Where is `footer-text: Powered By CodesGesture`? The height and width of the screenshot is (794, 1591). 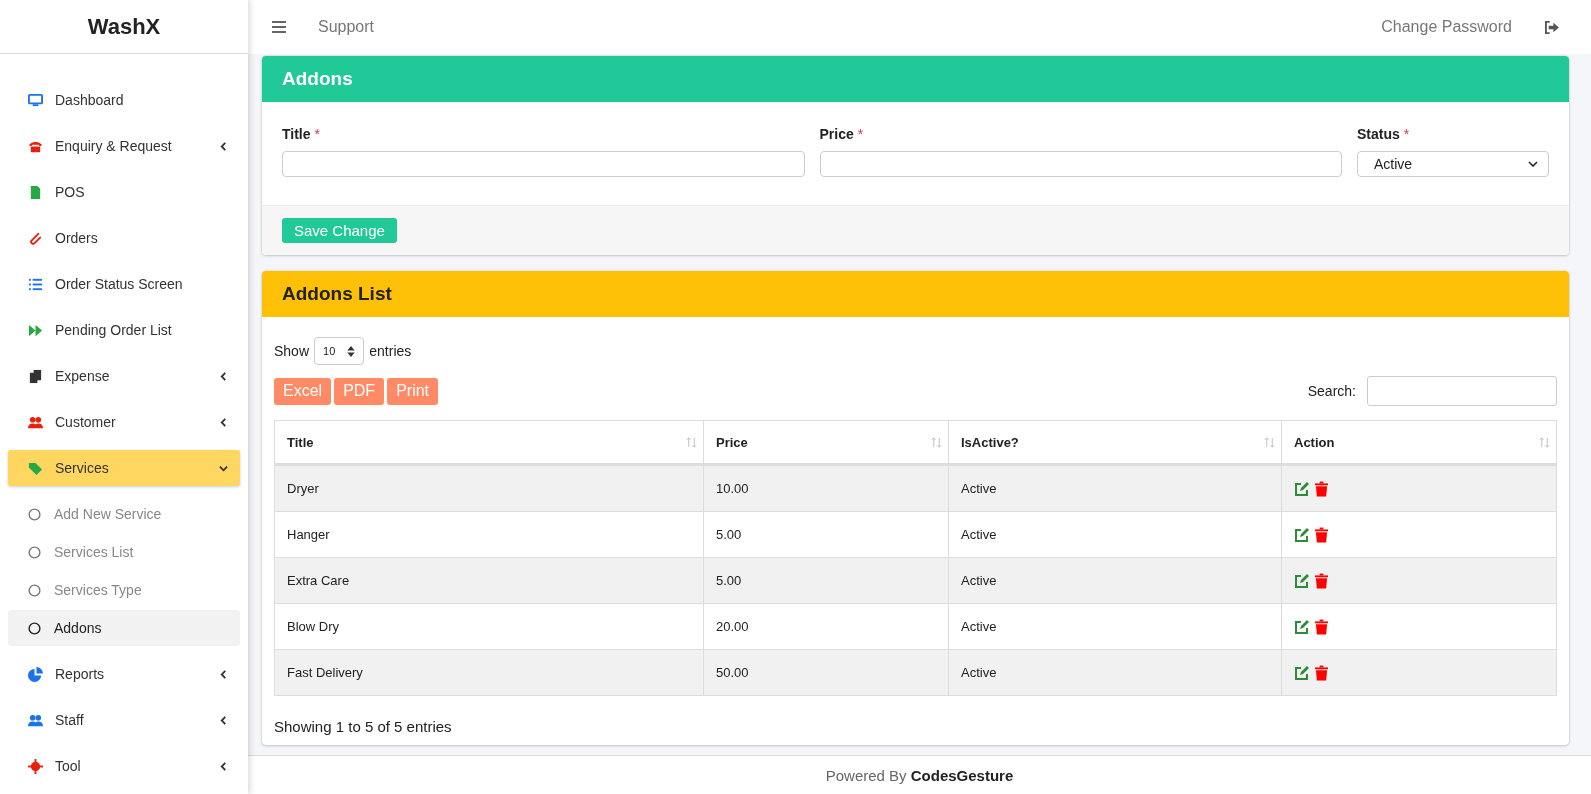 footer-text: Powered By CodesGesture is located at coordinates (919, 775).